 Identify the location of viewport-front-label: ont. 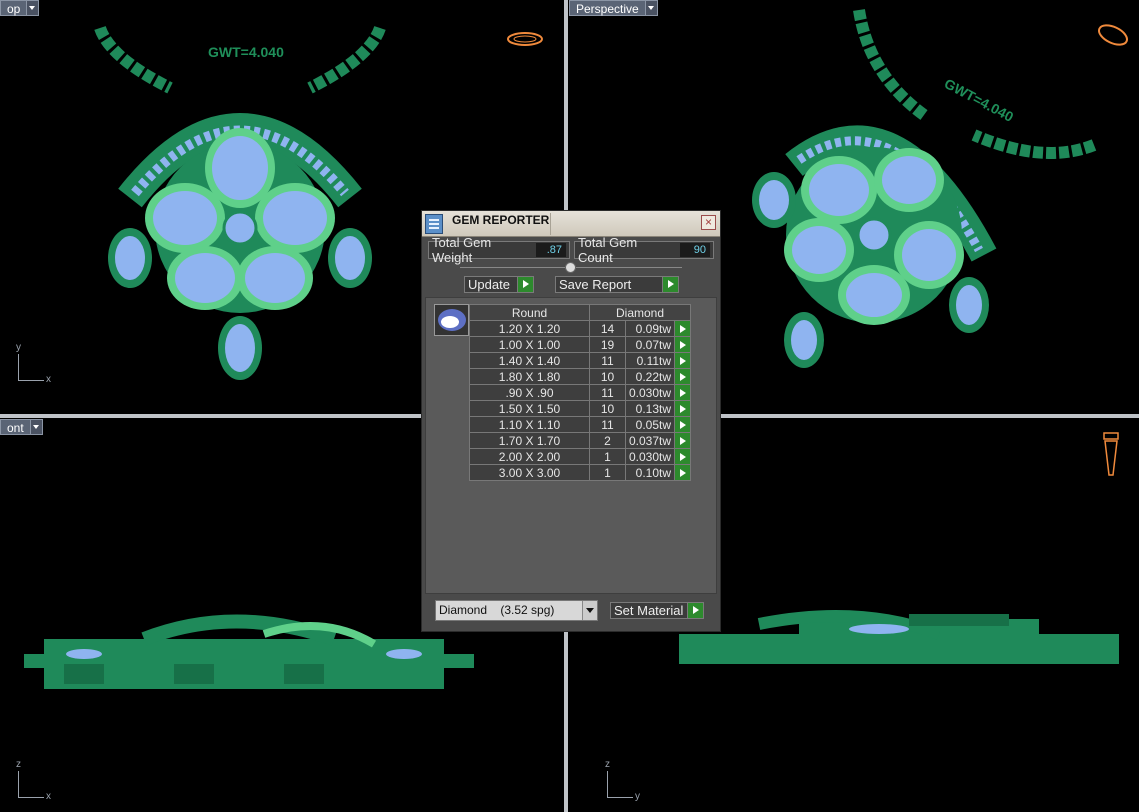
(21, 427).